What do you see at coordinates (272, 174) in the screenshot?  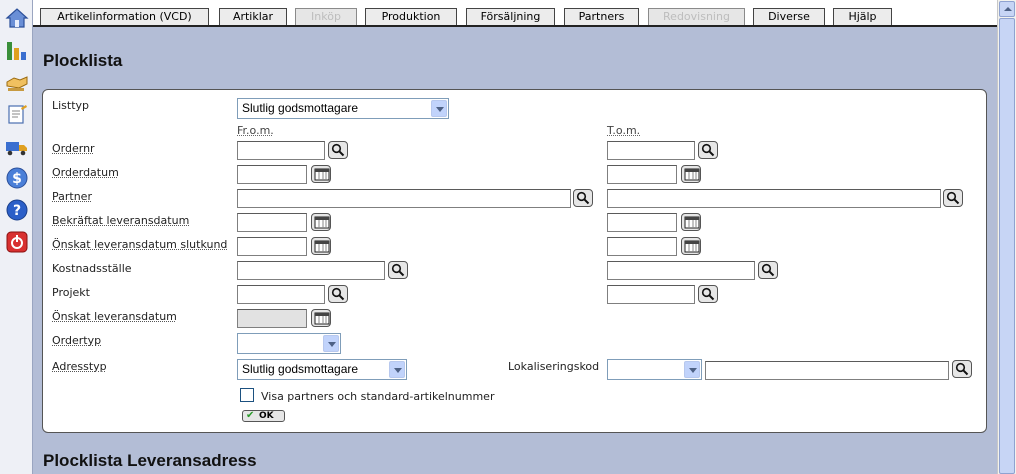 I see `orderdatum-from-input` at bounding box center [272, 174].